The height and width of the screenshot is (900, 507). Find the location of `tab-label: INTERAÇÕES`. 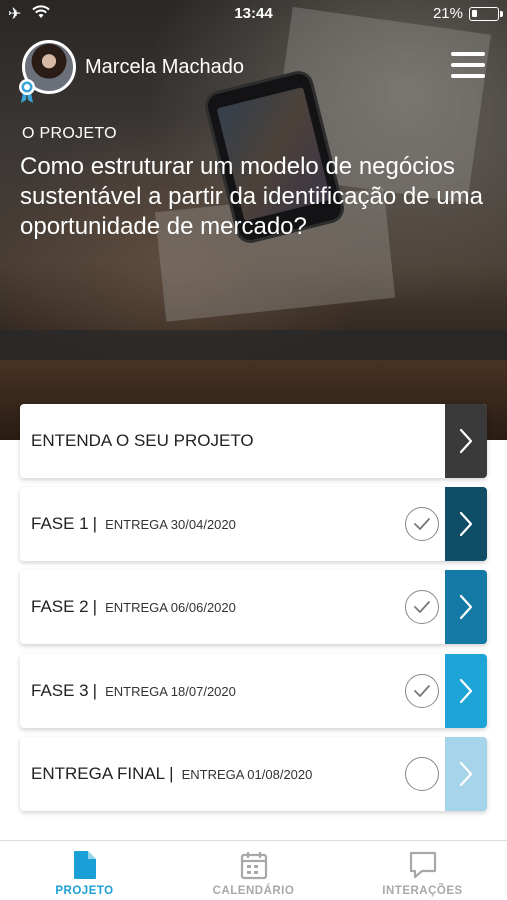

tab-label: INTERAÇÕES is located at coordinates (422, 891).